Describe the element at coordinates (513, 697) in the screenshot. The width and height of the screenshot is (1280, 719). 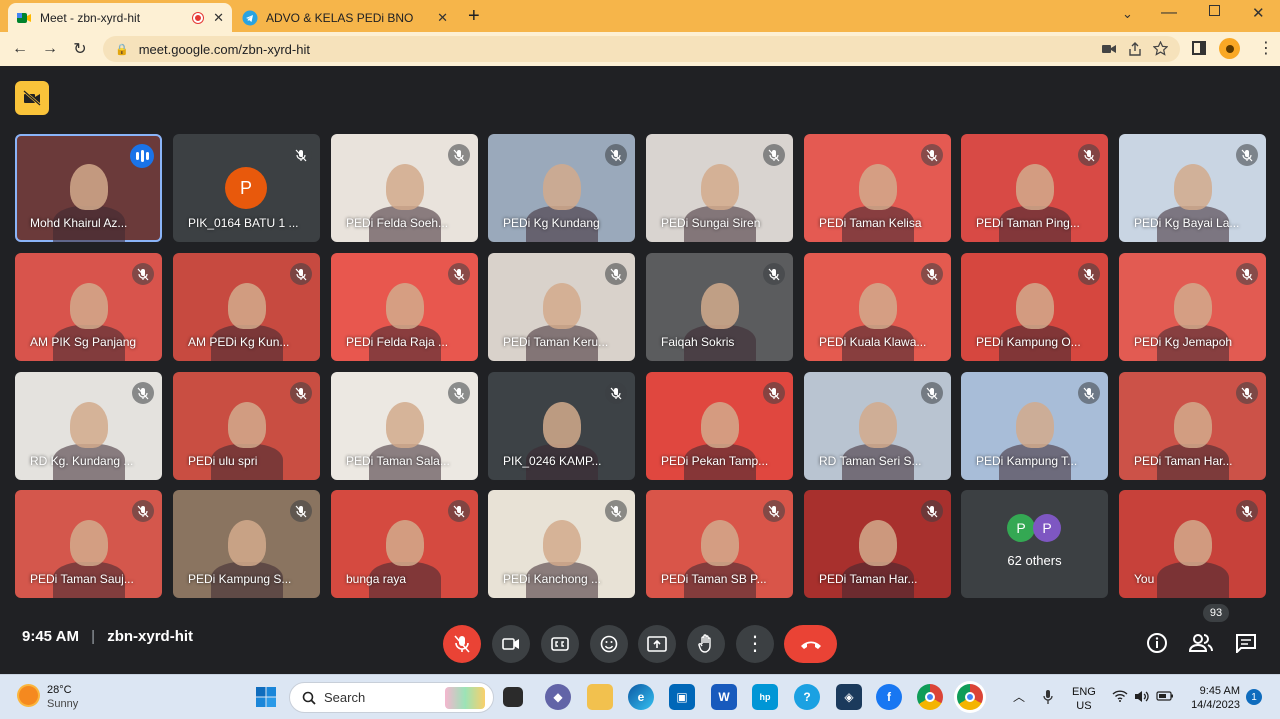
I see `task-view-icon` at that location.